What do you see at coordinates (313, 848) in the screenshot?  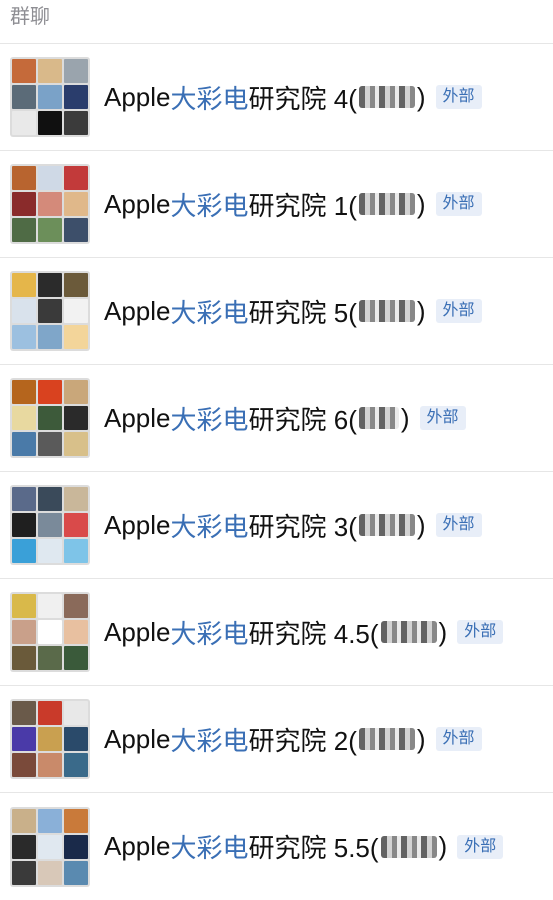 I see `group-name-suffix: 研究院 5.5(` at bounding box center [313, 848].